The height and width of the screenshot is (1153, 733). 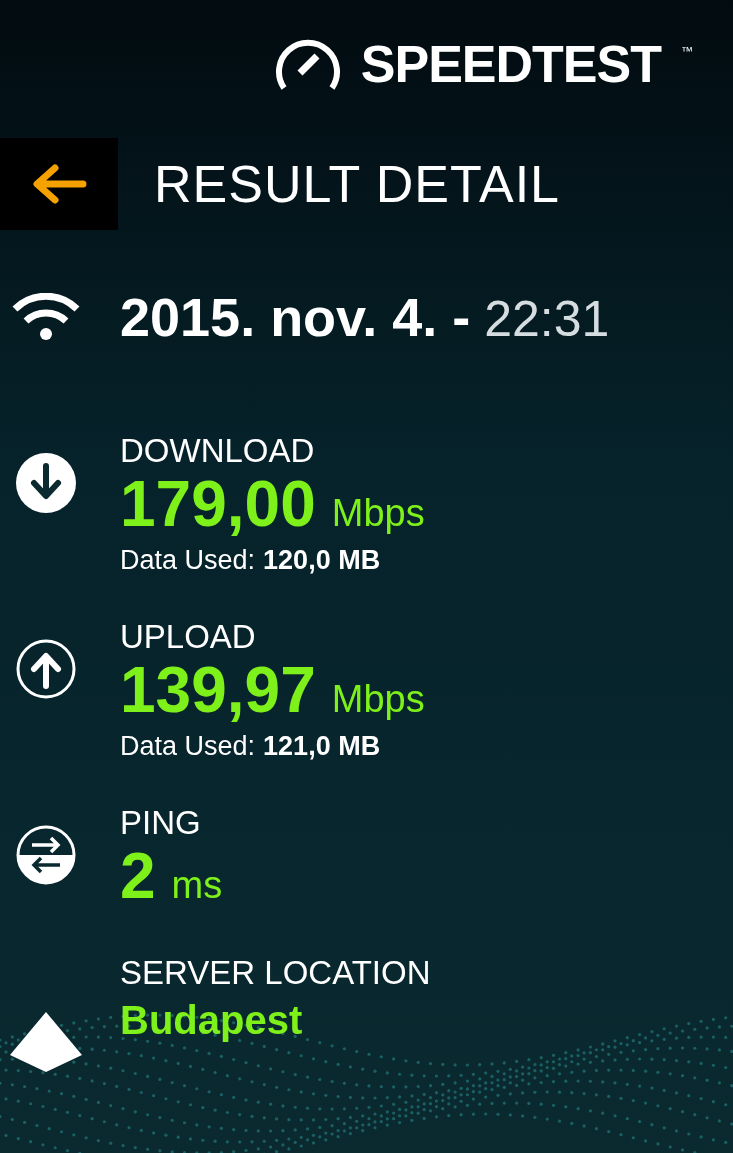 What do you see at coordinates (211, 1020) in the screenshot?
I see `metric-value: Budapest` at bounding box center [211, 1020].